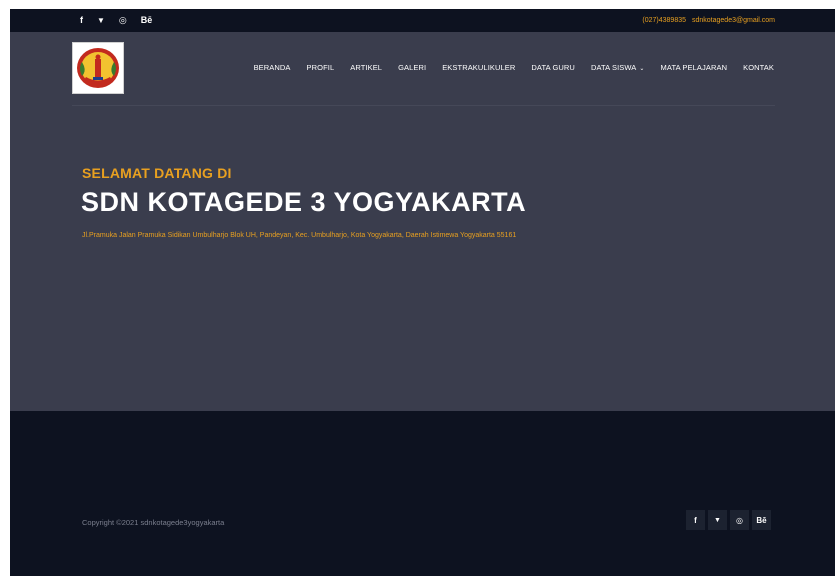 The image size is (835, 576). Describe the element at coordinates (412, 67) in the screenshot. I see `nav-galeri: GALERI` at that location.